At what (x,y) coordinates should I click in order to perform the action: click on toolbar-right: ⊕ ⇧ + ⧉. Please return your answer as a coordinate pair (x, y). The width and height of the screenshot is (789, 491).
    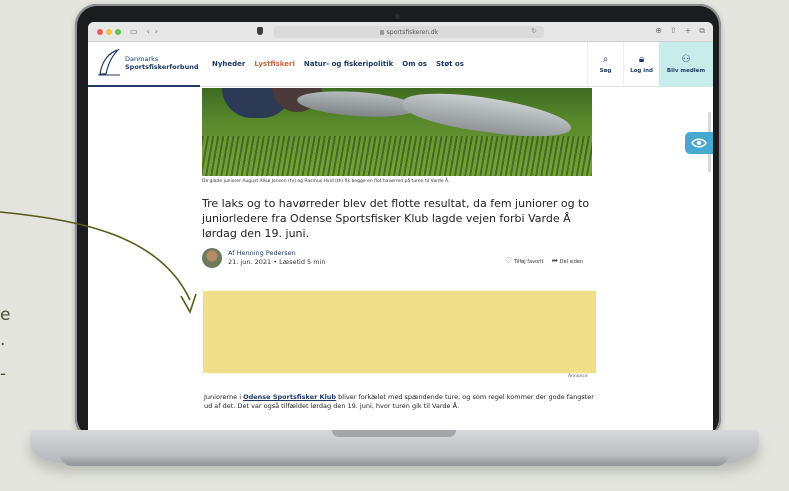
    Looking at the image, I should click on (680, 31).